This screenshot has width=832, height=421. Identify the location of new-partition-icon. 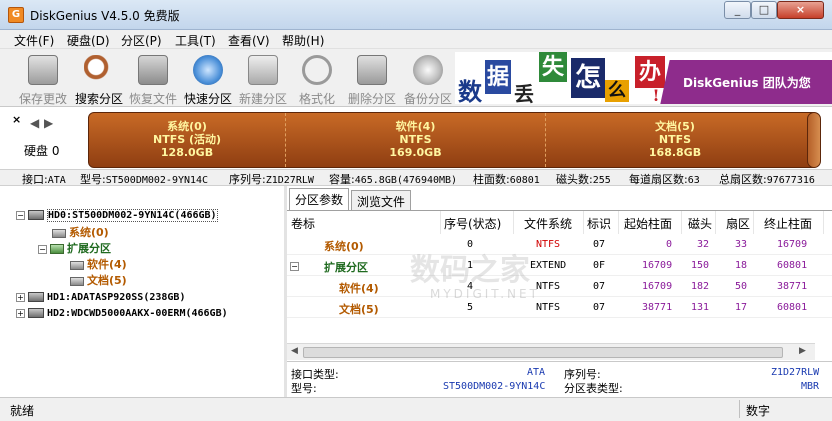
(263, 70).